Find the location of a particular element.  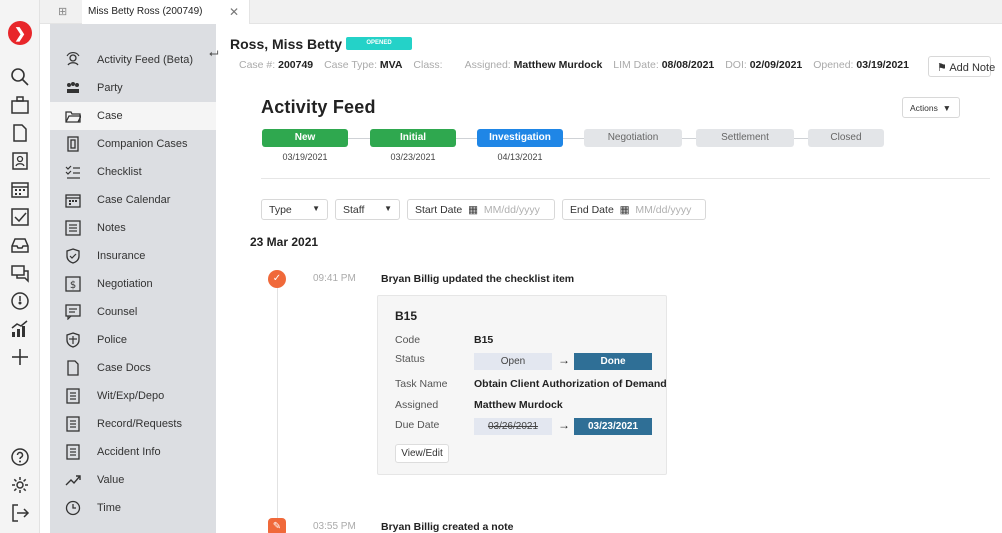

menu-item-label: Party is located at coordinates (110, 88).